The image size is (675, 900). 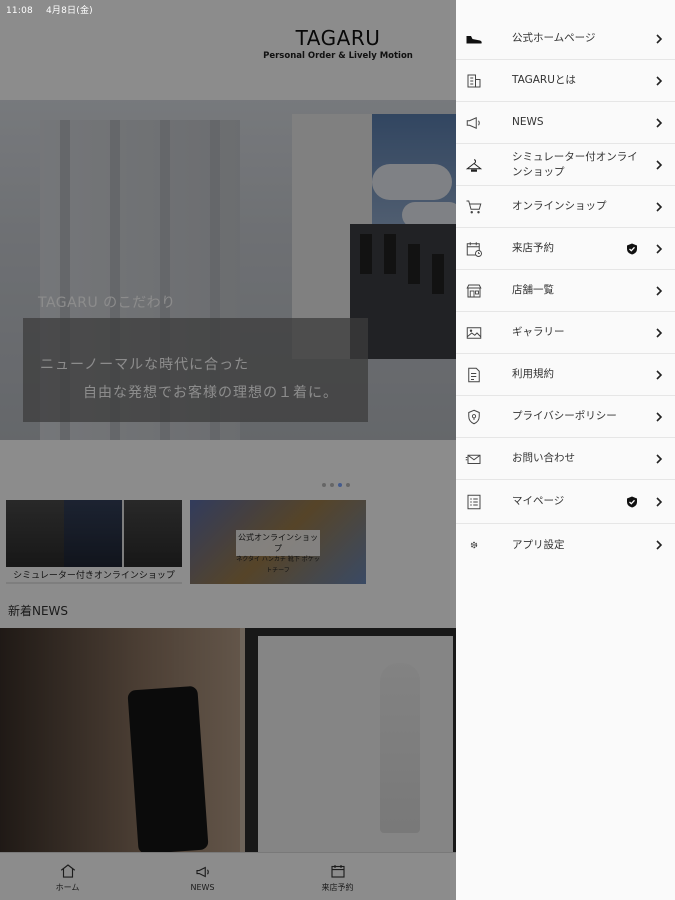 I want to click on menu-item-label: 公式ホームページ, so click(x=554, y=38).